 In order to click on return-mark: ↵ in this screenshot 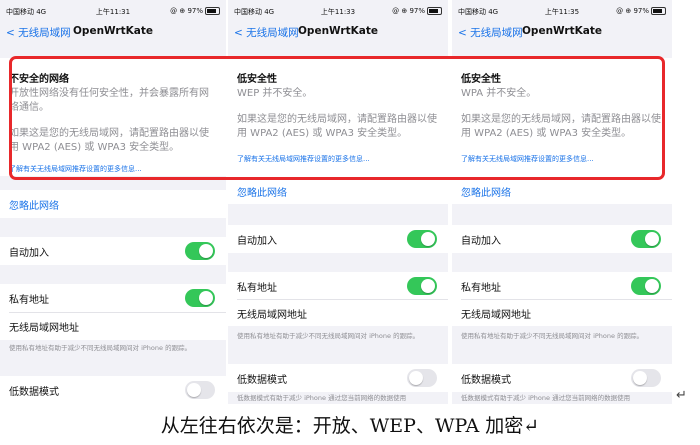, I will do `click(681, 395)`.